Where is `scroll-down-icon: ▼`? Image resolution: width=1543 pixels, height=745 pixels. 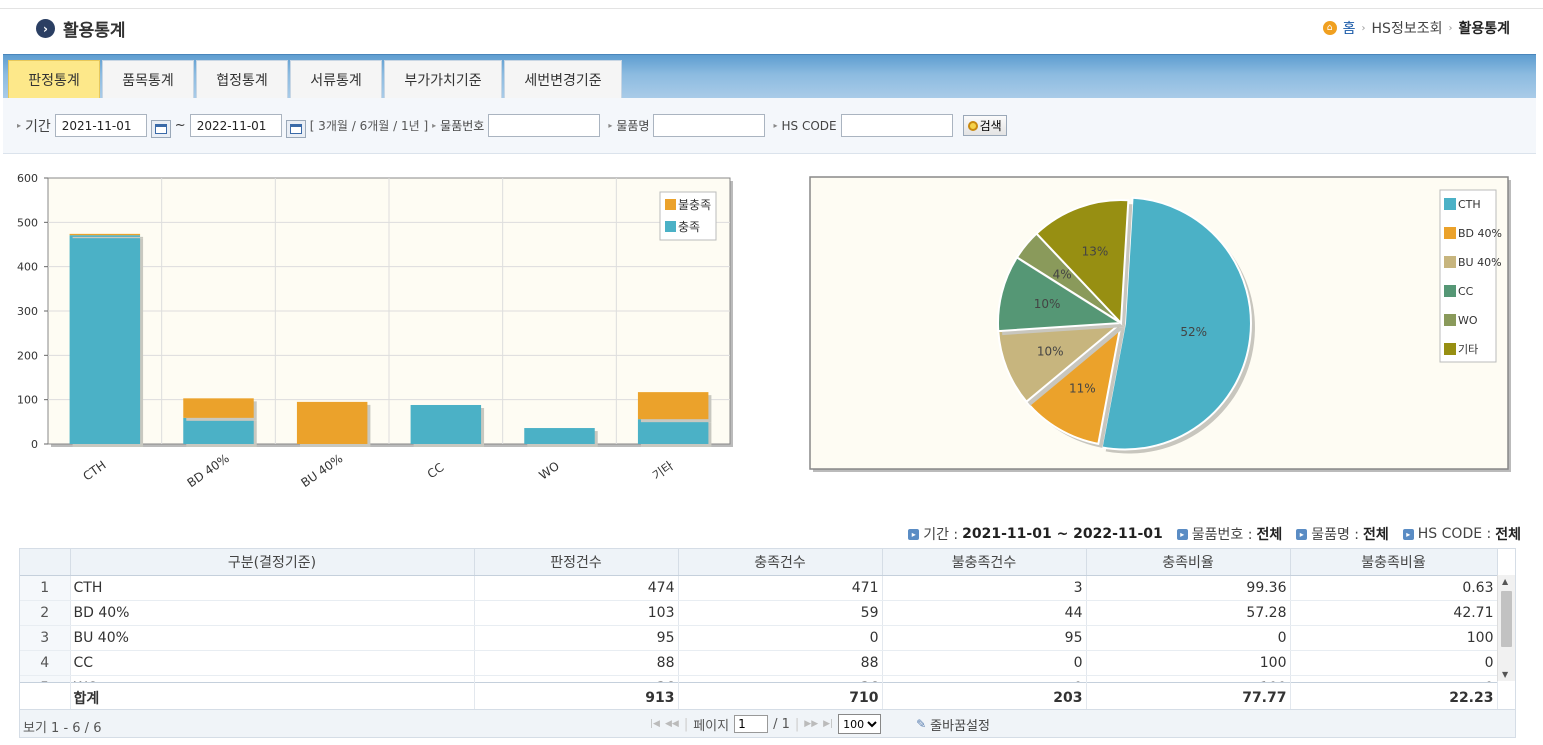 scroll-down-icon: ▼ is located at coordinates (1505, 674).